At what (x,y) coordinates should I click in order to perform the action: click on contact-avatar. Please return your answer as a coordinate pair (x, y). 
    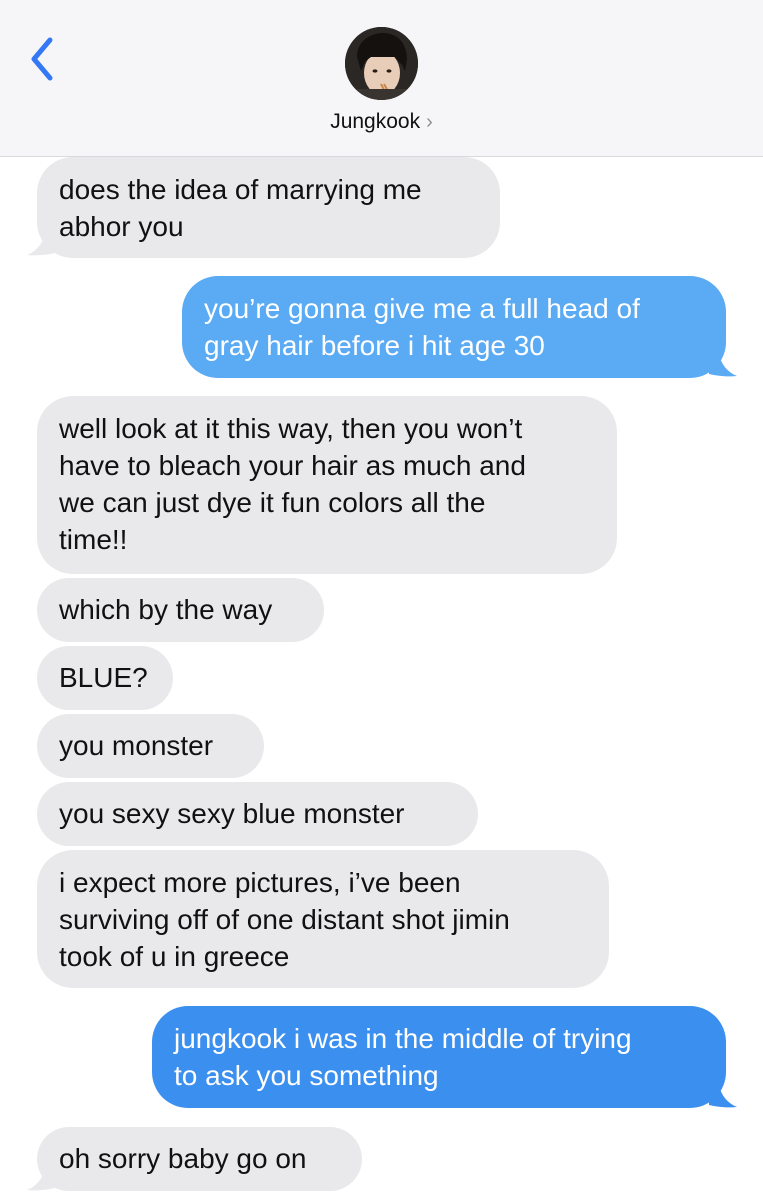
    Looking at the image, I should click on (381, 63).